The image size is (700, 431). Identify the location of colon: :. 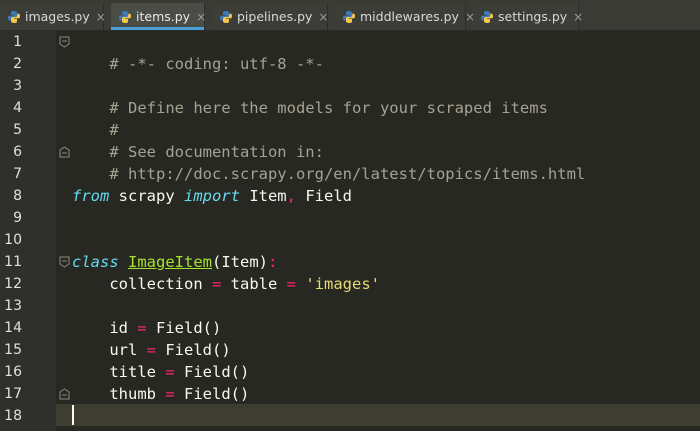
(273, 262).